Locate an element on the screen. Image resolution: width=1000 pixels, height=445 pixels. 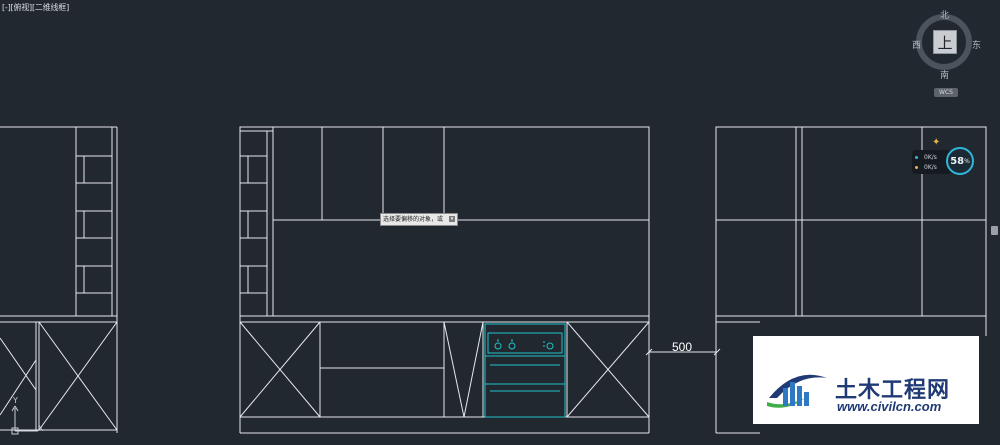
watermark: 土木工程网 www.civilcn.com is located at coordinates (866, 380).